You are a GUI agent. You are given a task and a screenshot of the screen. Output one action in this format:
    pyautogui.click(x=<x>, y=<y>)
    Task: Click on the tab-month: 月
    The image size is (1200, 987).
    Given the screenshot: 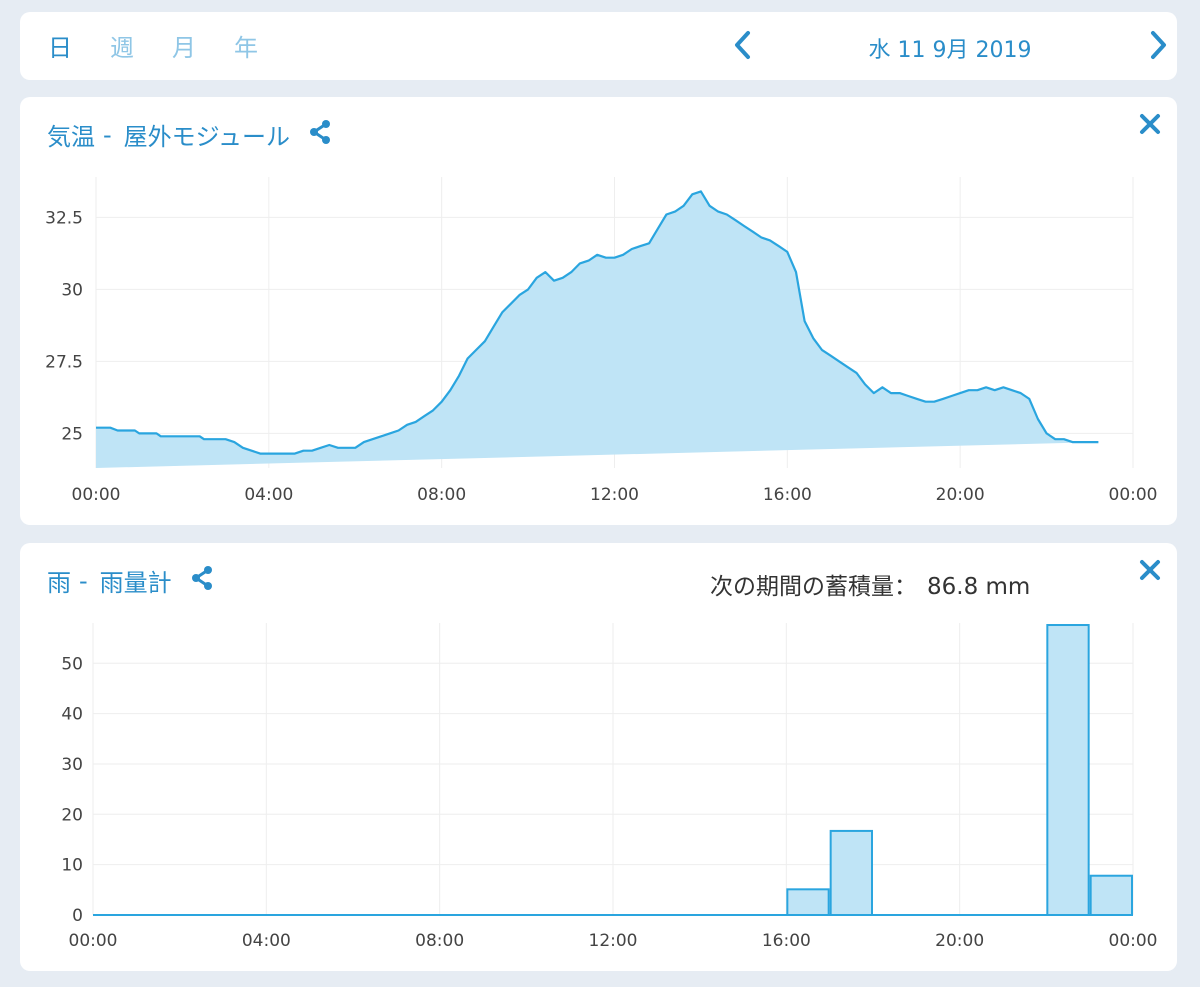 What is the action you would take?
    pyautogui.click(x=184, y=45)
    